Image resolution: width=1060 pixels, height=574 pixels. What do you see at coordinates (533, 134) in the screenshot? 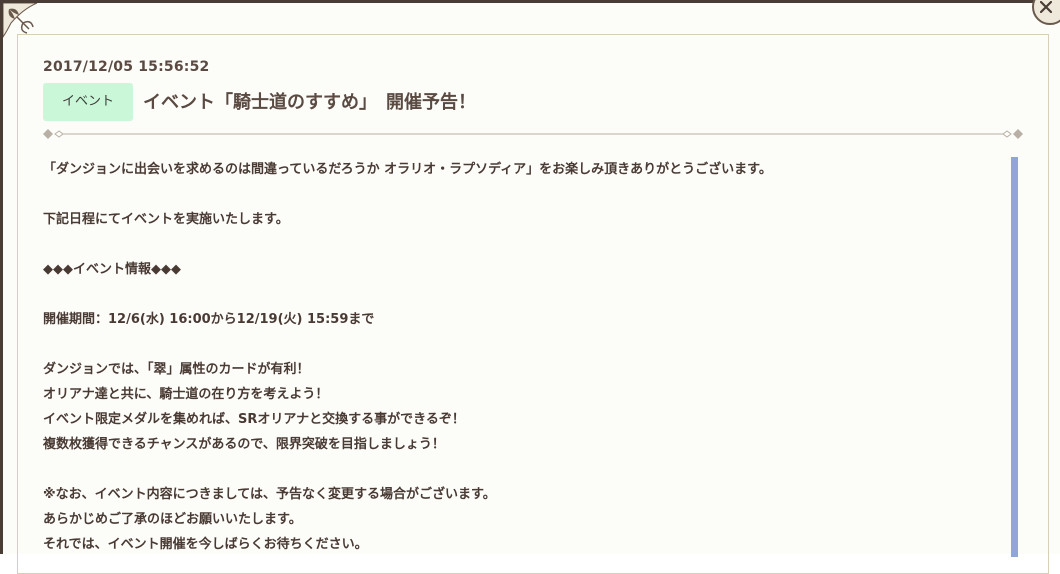
I see `ornament-divider` at bounding box center [533, 134].